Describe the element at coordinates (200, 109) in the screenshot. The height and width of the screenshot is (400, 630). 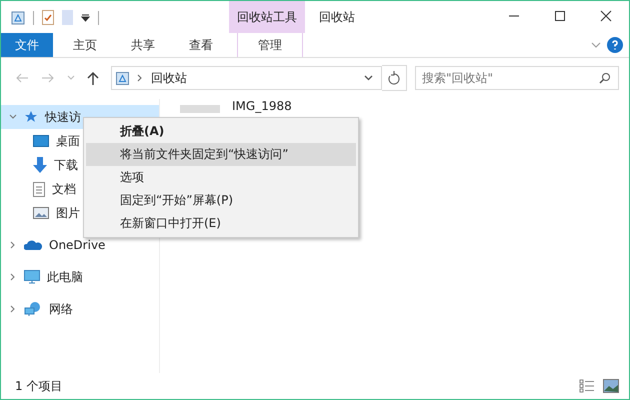
I see `file-thumbnail` at that location.